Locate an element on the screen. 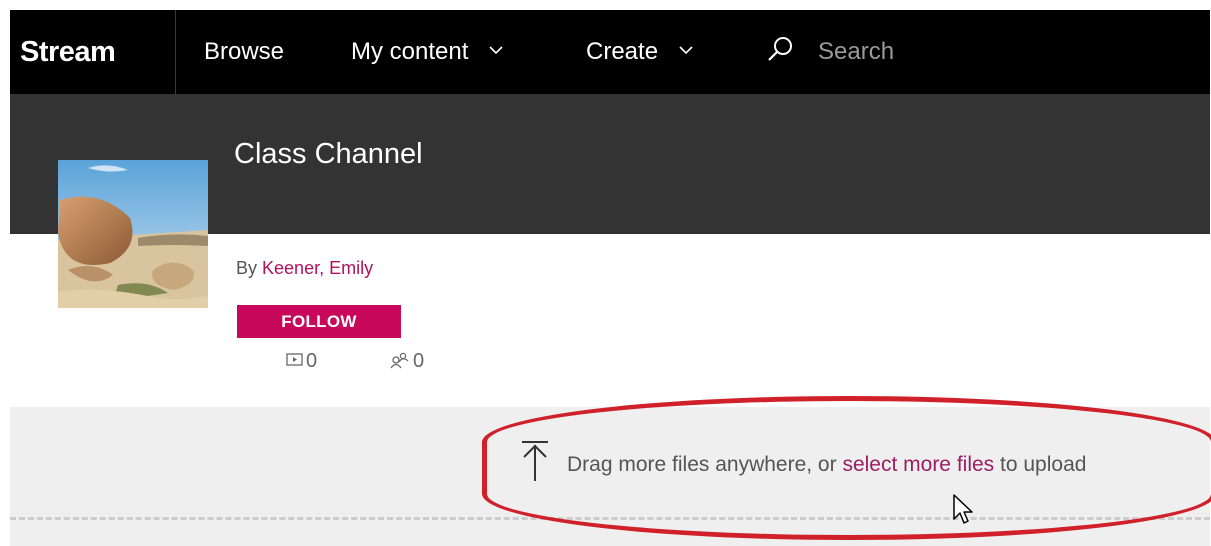  nav-browse: Browse is located at coordinates (244, 52).